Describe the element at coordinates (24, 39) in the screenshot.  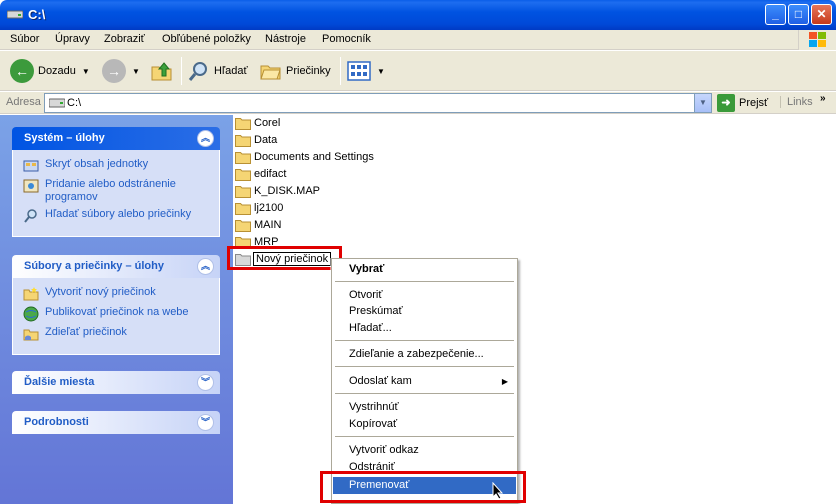
I see `menu-file: Súbor` at that location.